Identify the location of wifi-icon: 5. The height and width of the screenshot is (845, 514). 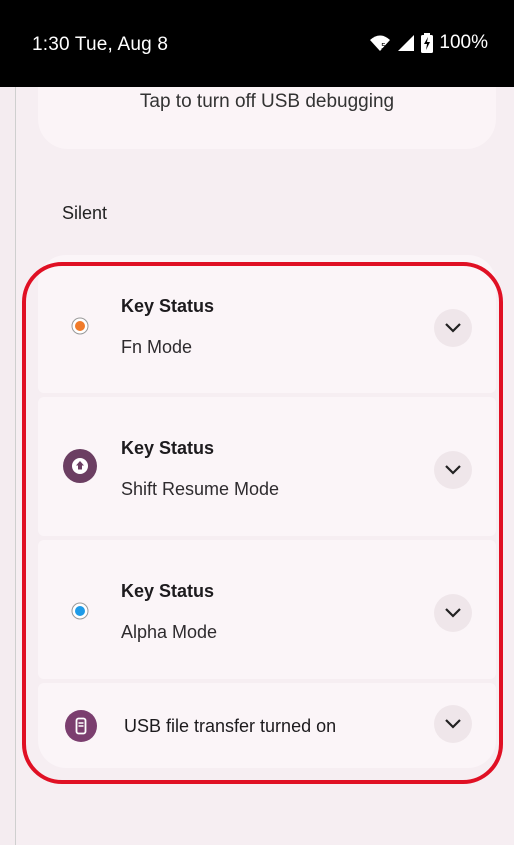
(380, 43).